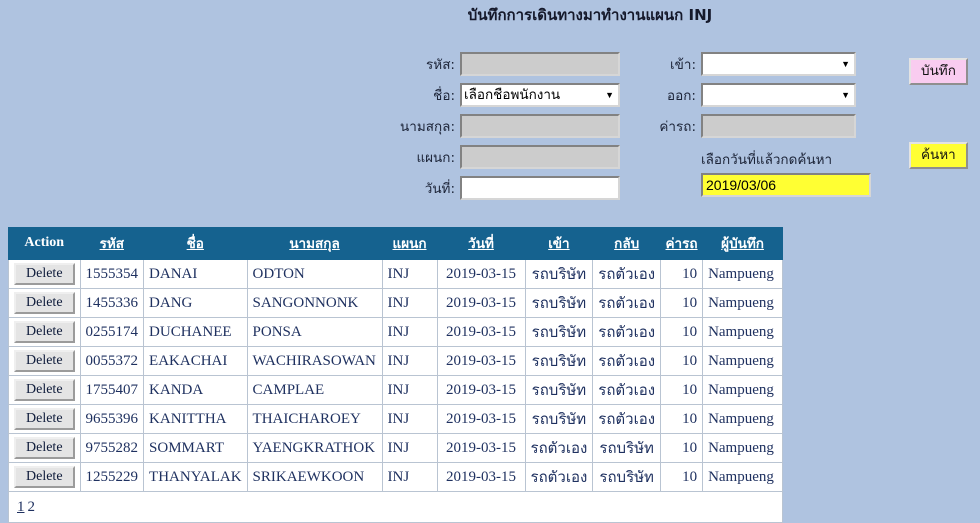 The height and width of the screenshot is (523, 980). I want to click on column-header-return: กลับ, so click(627, 243).